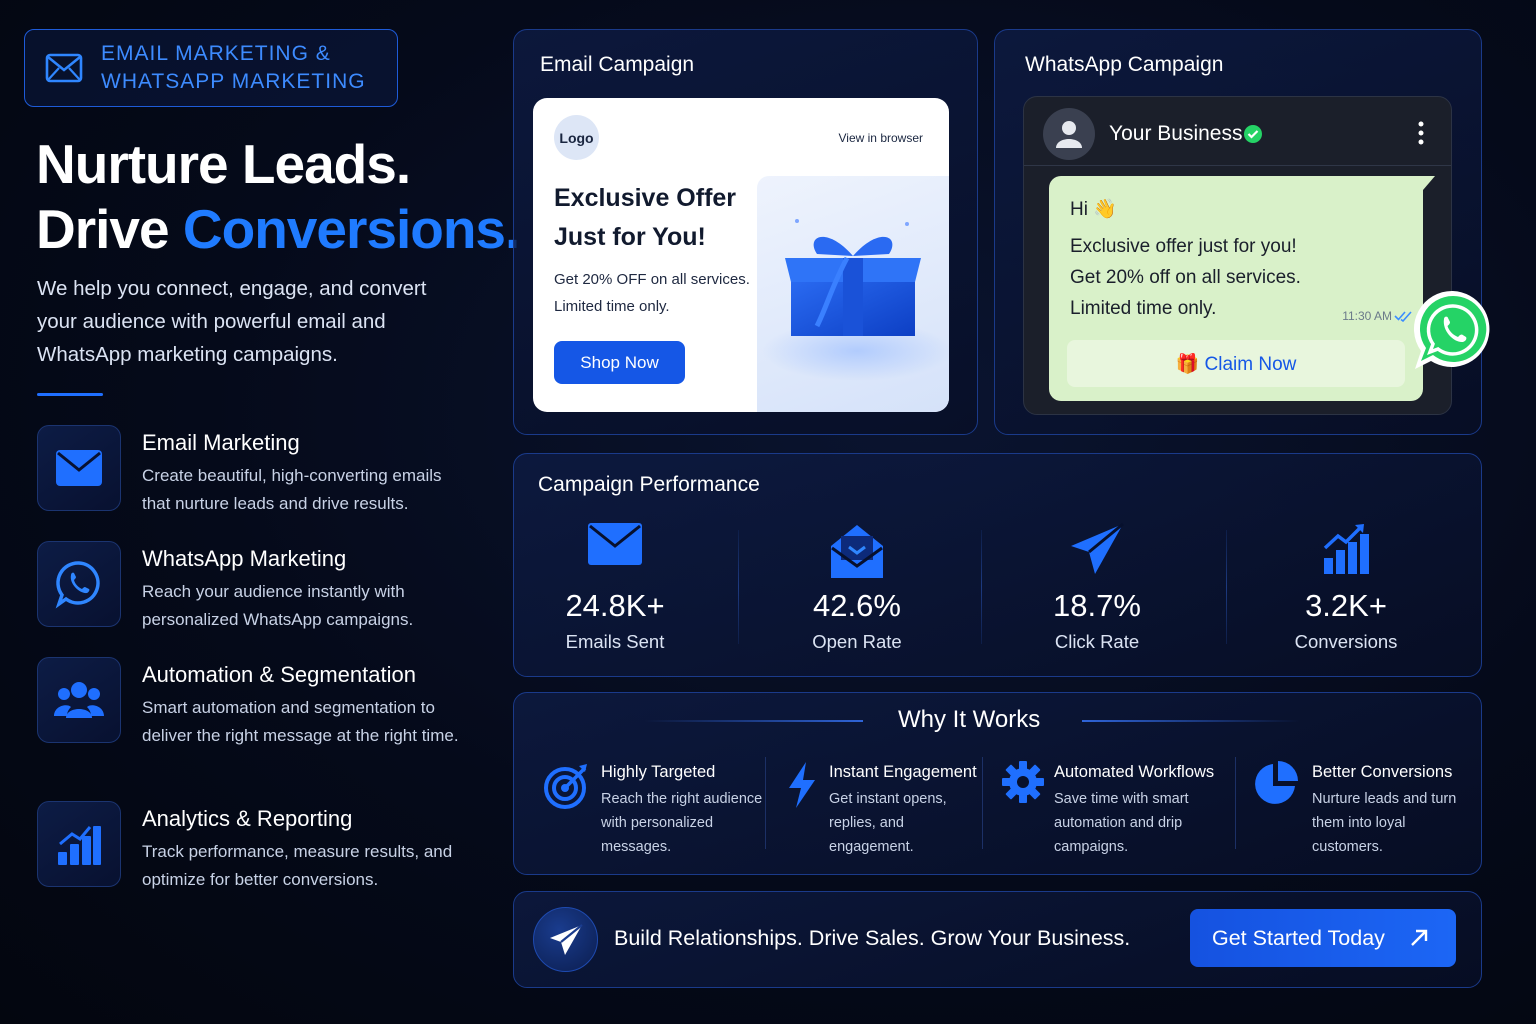 The image size is (1536, 1024). Describe the element at coordinates (1276, 782) in the screenshot. I see `pie-chart-icon` at that location.